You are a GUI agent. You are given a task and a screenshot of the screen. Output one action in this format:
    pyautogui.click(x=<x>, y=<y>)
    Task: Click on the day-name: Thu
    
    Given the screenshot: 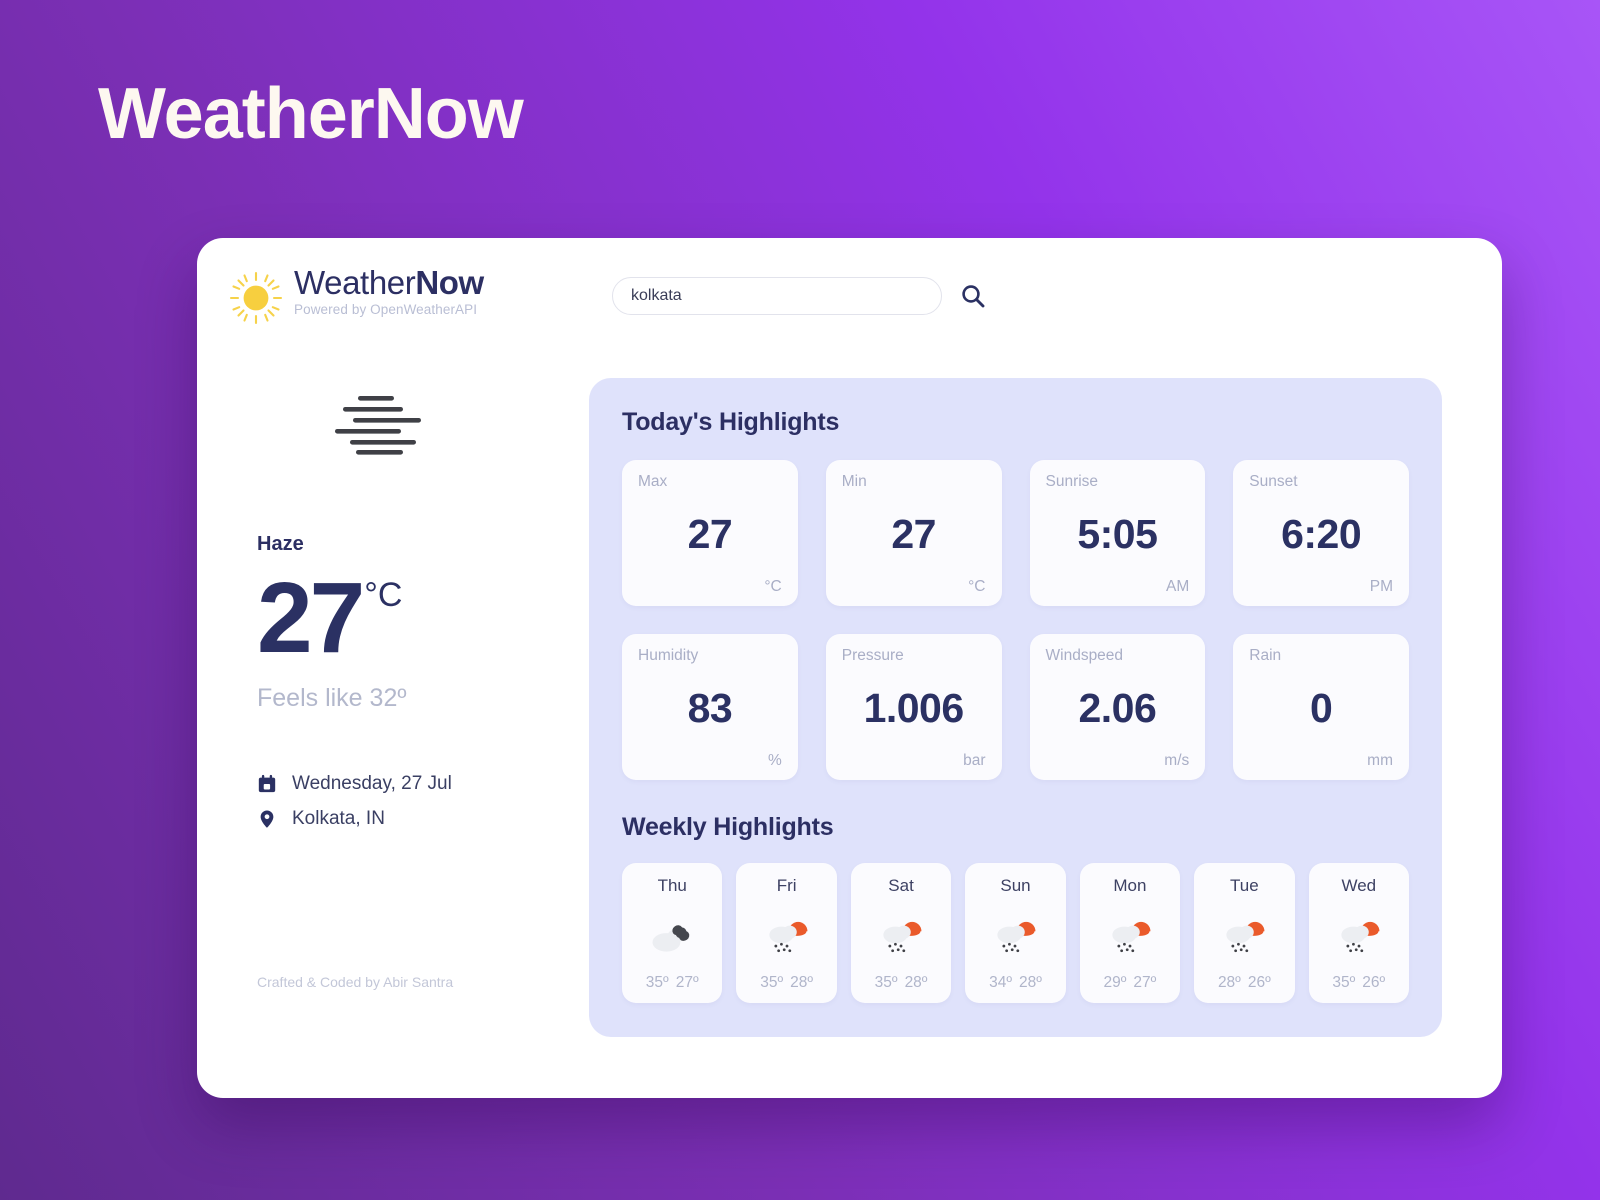 What is the action you would take?
    pyautogui.click(x=672, y=885)
    